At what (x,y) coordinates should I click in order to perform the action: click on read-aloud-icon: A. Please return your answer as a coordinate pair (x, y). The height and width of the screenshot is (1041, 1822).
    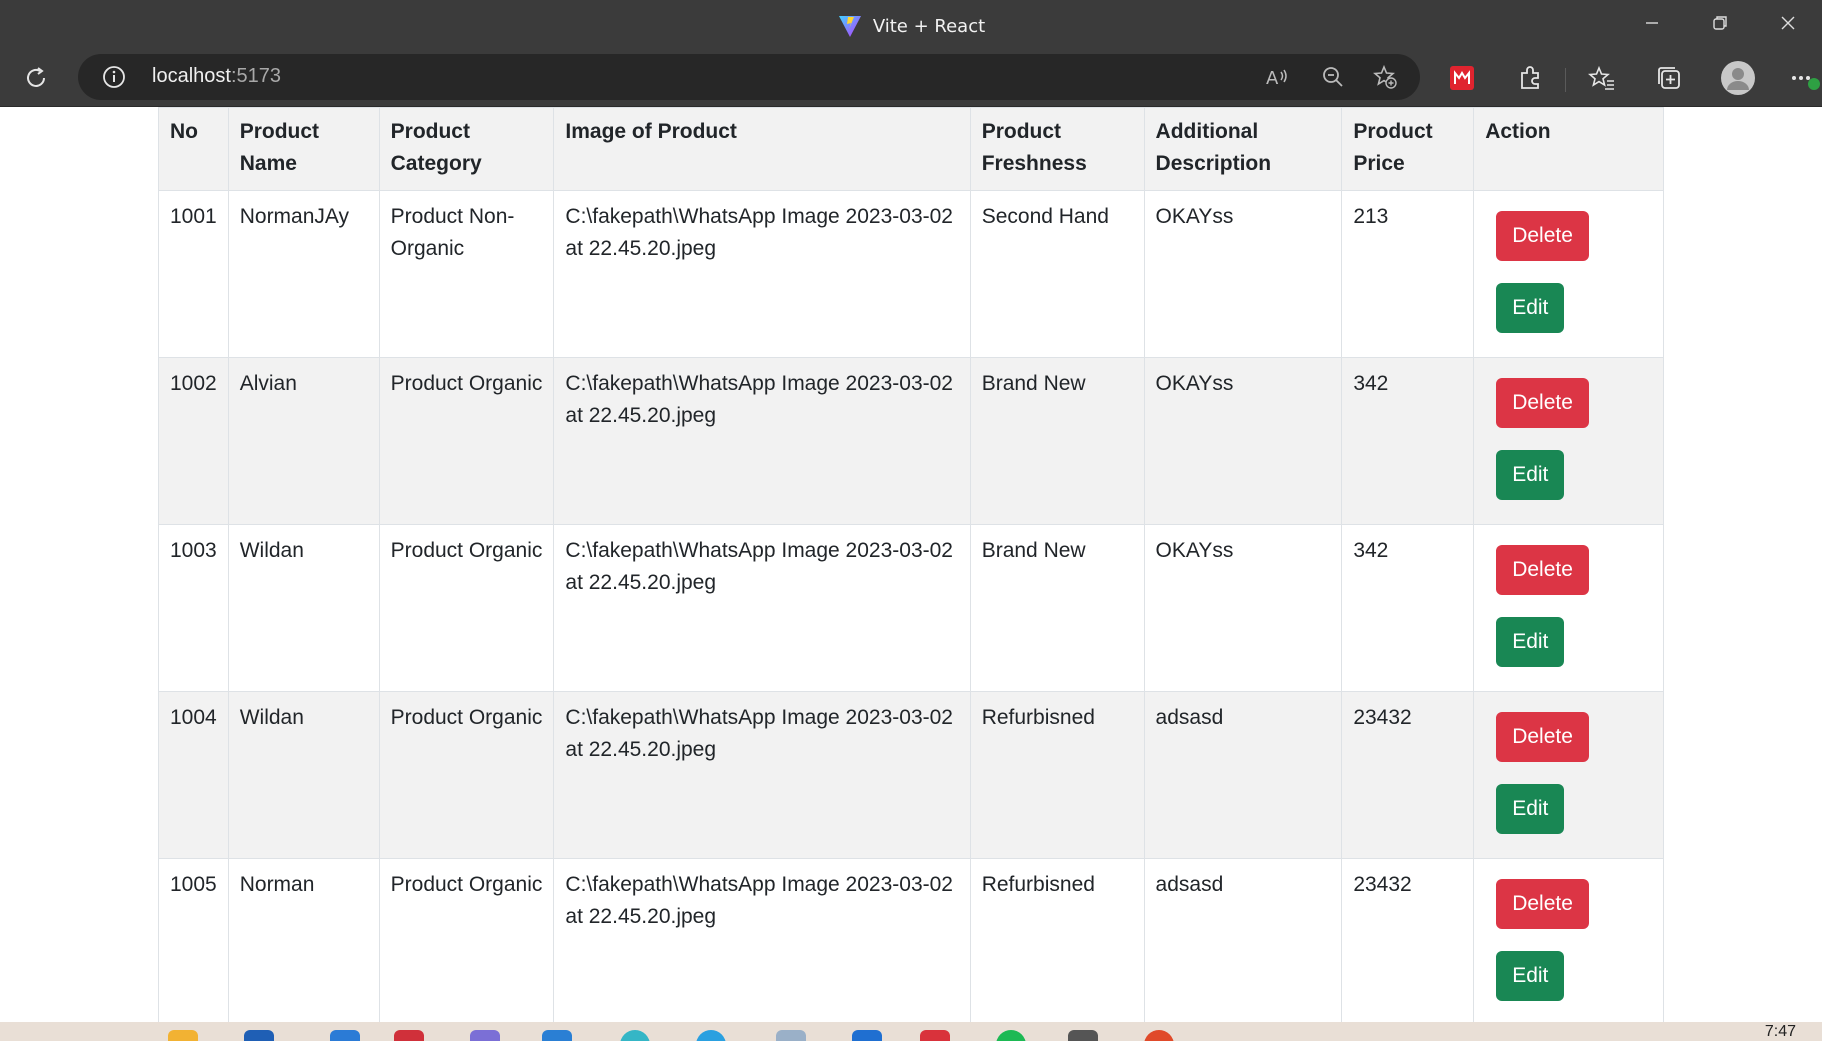
    Looking at the image, I should click on (1277, 77).